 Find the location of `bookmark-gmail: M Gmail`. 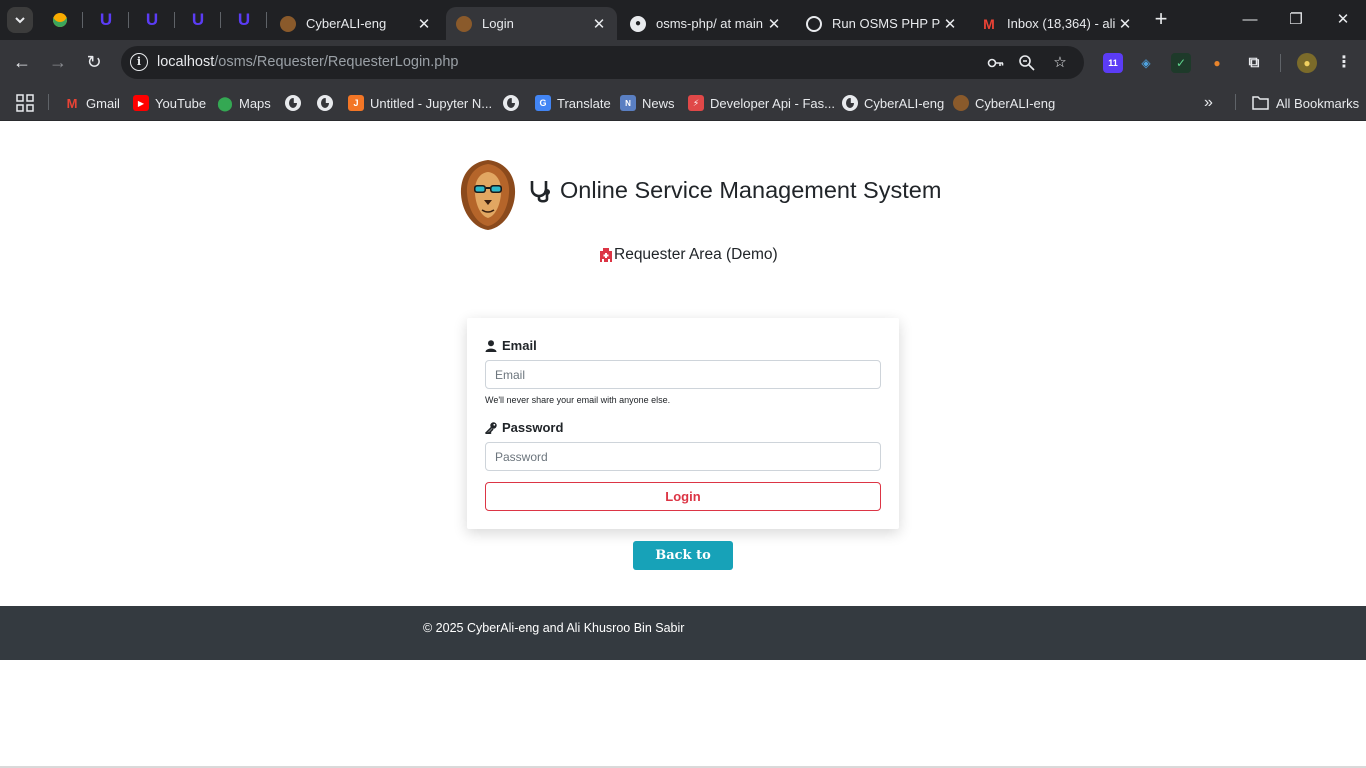

bookmark-gmail: M Gmail is located at coordinates (92, 103).